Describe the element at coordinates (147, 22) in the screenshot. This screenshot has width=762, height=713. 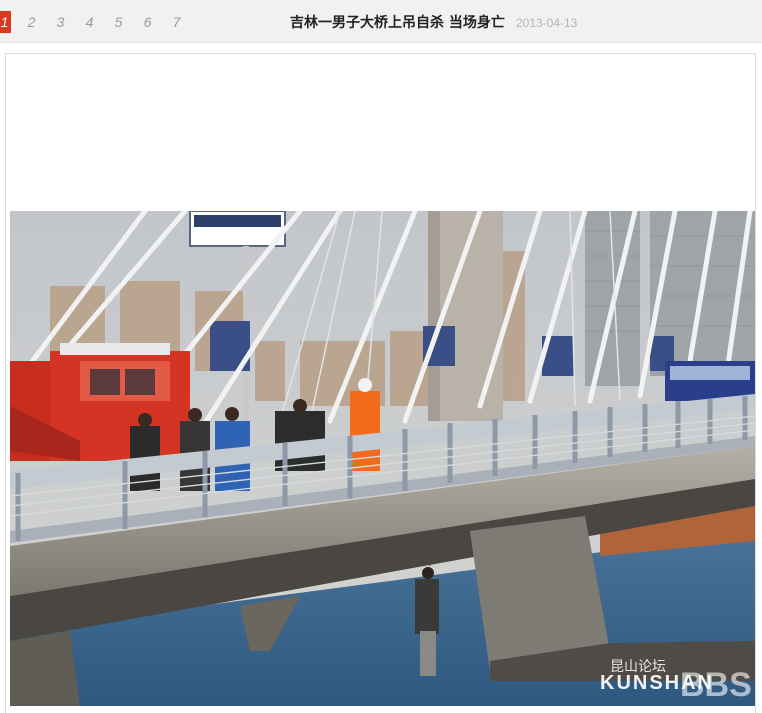
I see `page-6-link: 6` at that location.